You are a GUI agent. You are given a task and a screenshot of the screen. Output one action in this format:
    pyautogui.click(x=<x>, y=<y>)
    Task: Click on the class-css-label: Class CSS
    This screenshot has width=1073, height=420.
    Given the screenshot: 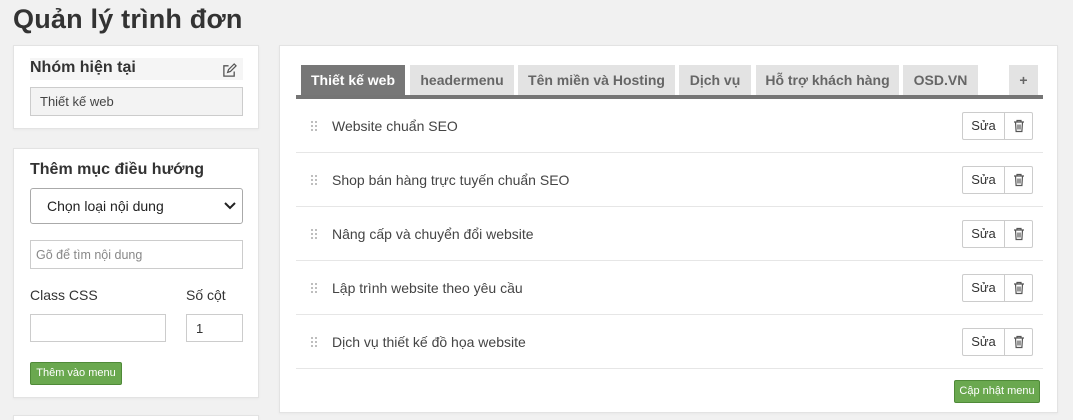 What is the action you would take?
    pyautogui.click(x=64, y=295)
    